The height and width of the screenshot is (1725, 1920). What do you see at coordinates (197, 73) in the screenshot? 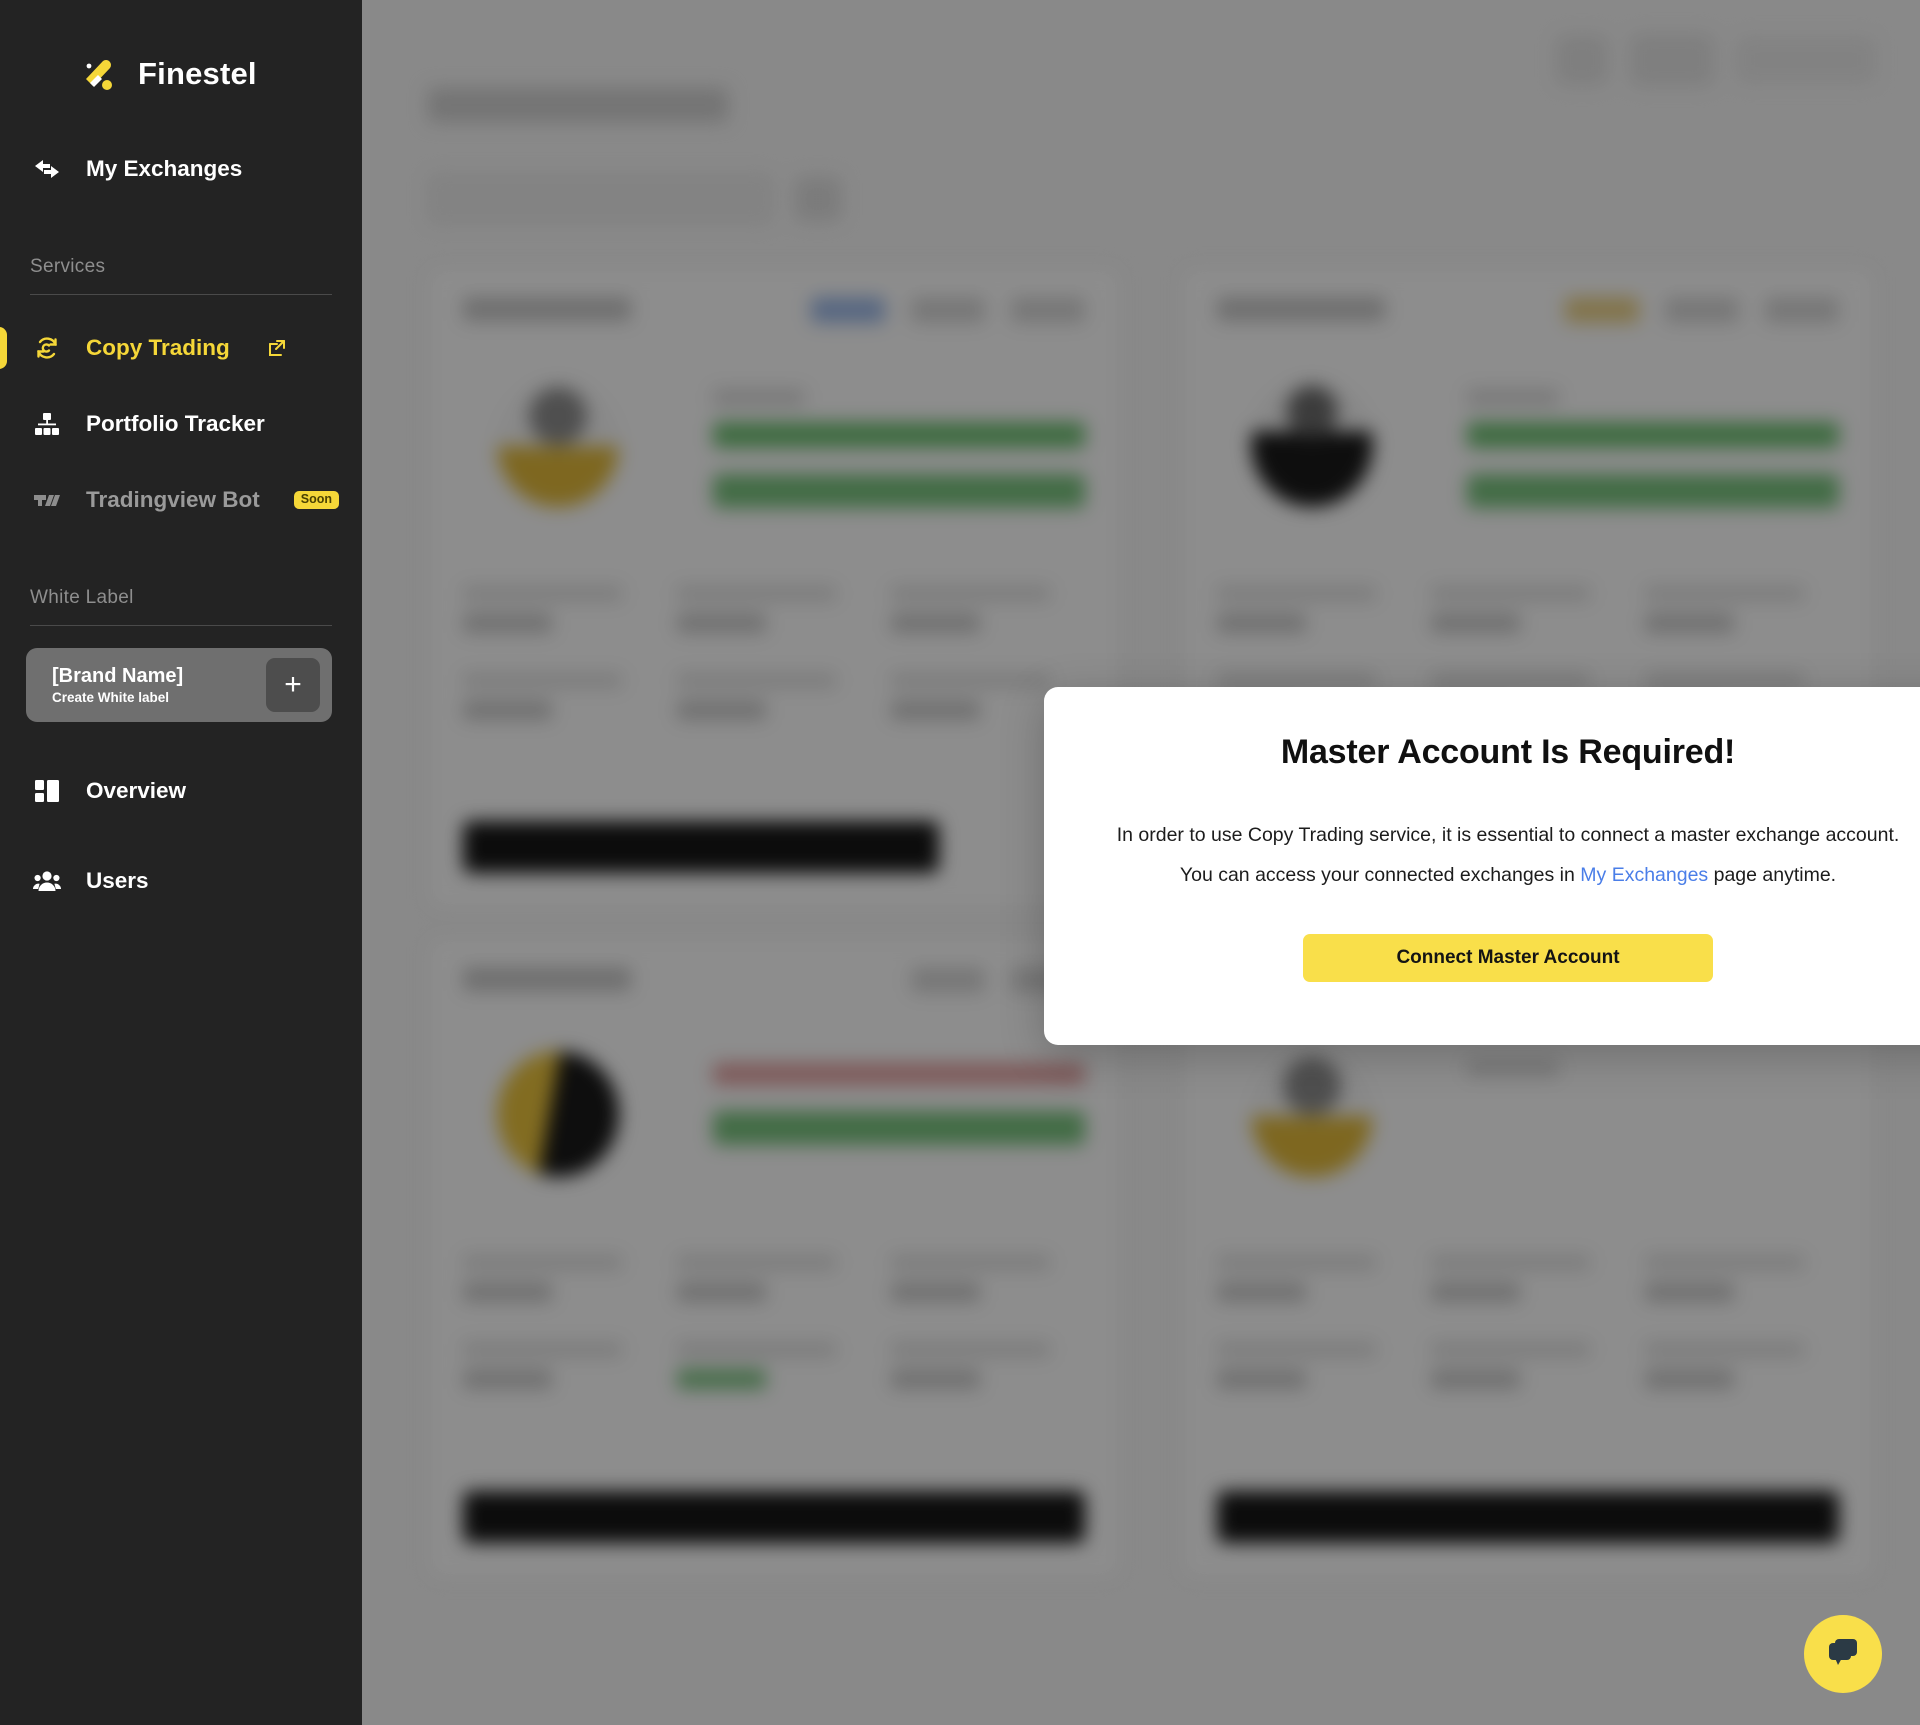
I see `brand-name: Finestel` at bounding box center [197, 73].